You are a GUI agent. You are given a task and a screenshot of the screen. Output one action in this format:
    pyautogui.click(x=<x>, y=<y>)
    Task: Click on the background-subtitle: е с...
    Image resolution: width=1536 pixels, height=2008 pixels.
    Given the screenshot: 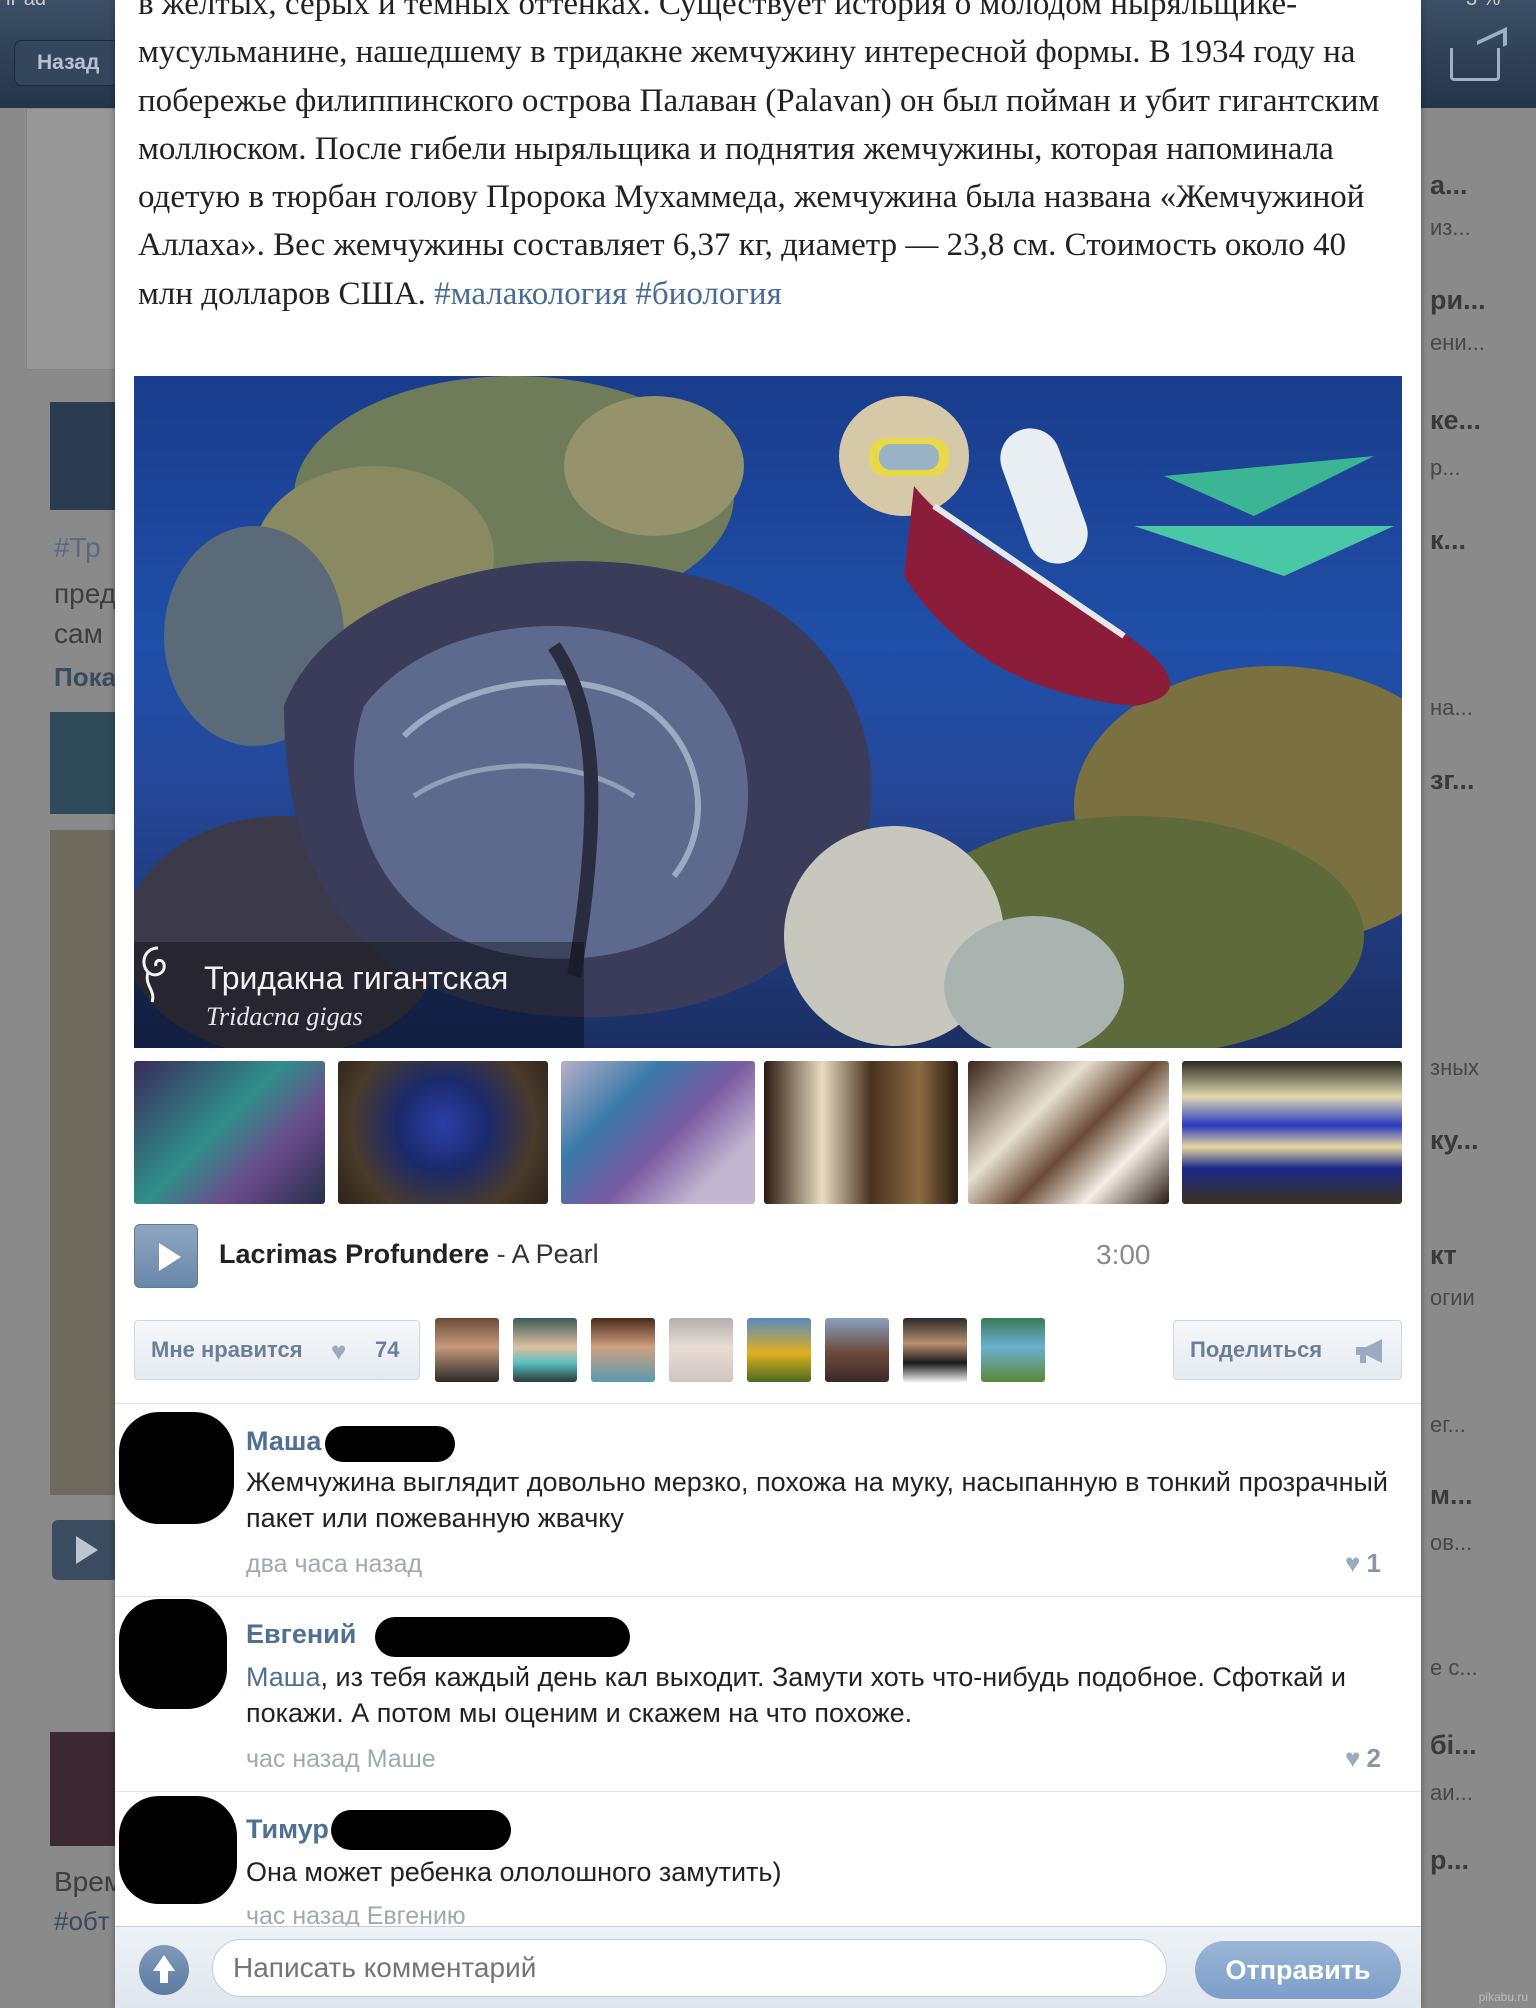 What is the action you would take?
    pyautogui.click(x=1454, y=1667)
    